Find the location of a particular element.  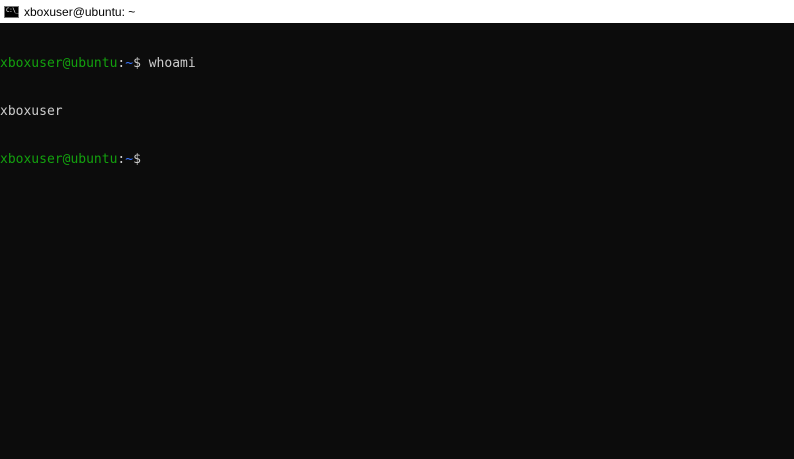

title-bar: xboxuser@ubuntu: ~ is located at coordinates (397, 11).